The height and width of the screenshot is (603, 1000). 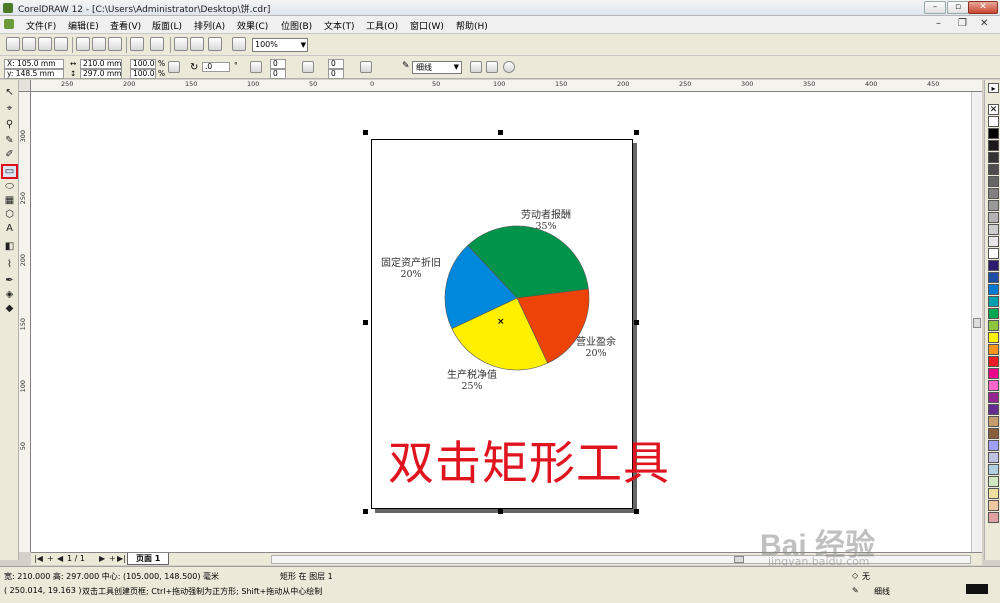 I want to click on maximize-button: ▫, so click(x=958, y=7).